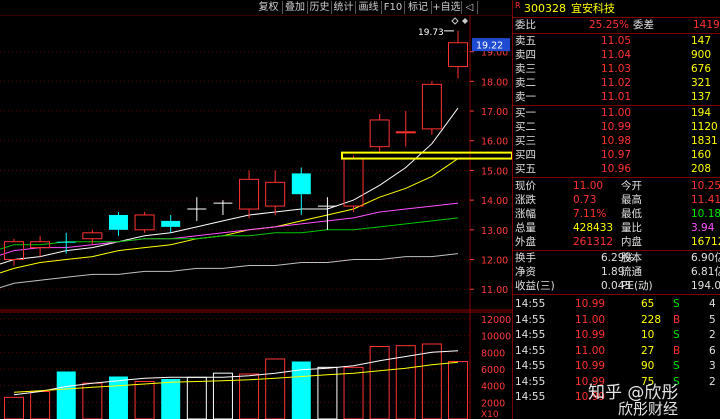  Describe the element at coordinates (677, 350) in the screenshot. I see `tick-side: B` at that location.